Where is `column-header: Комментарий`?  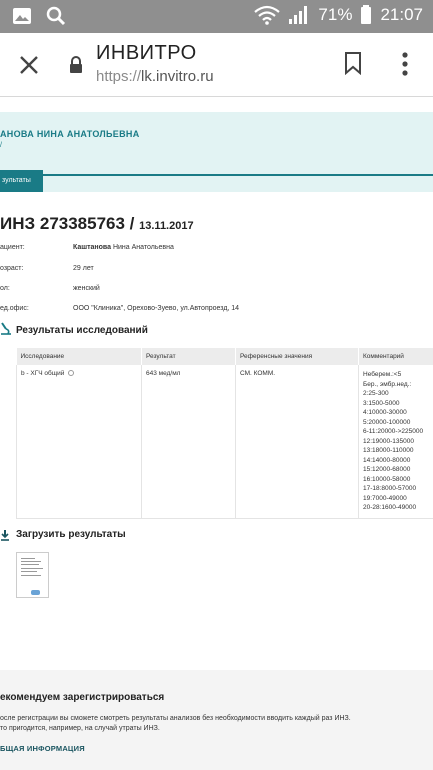 column-header: Комментарий is located at coordinates (395, 356).